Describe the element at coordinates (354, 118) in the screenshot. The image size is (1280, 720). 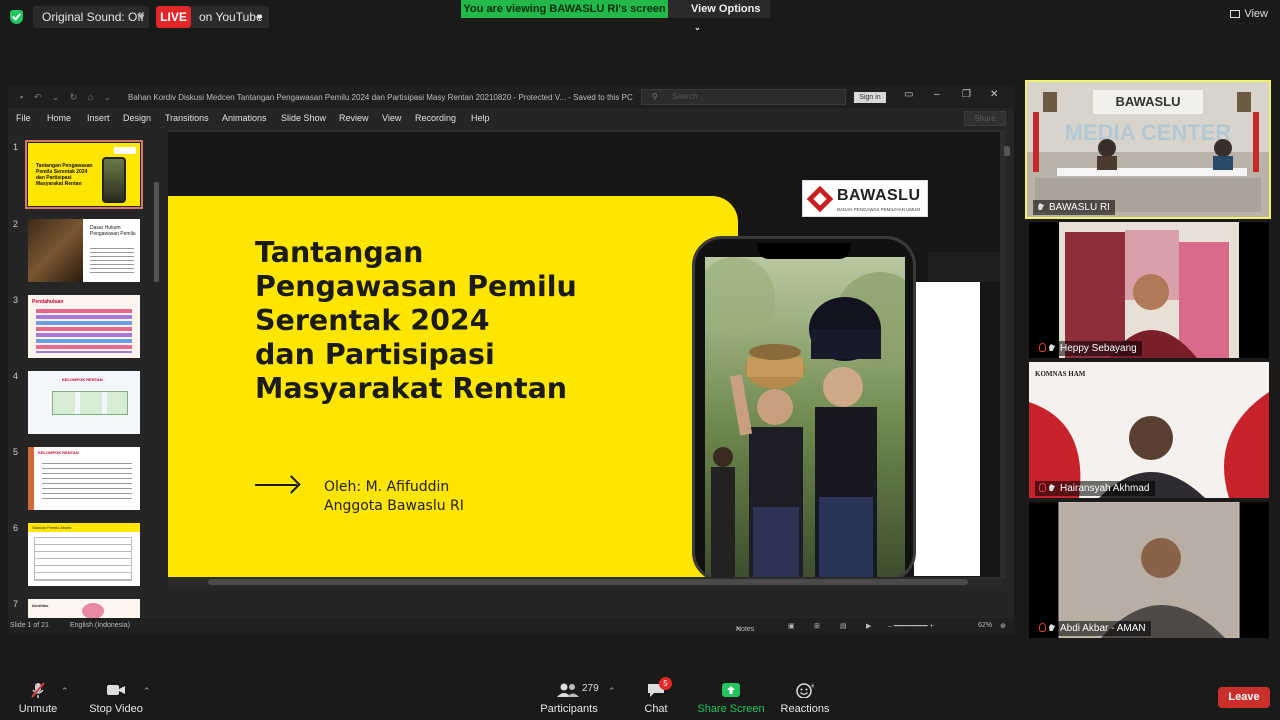
I see `tab-review: Review` at that location.